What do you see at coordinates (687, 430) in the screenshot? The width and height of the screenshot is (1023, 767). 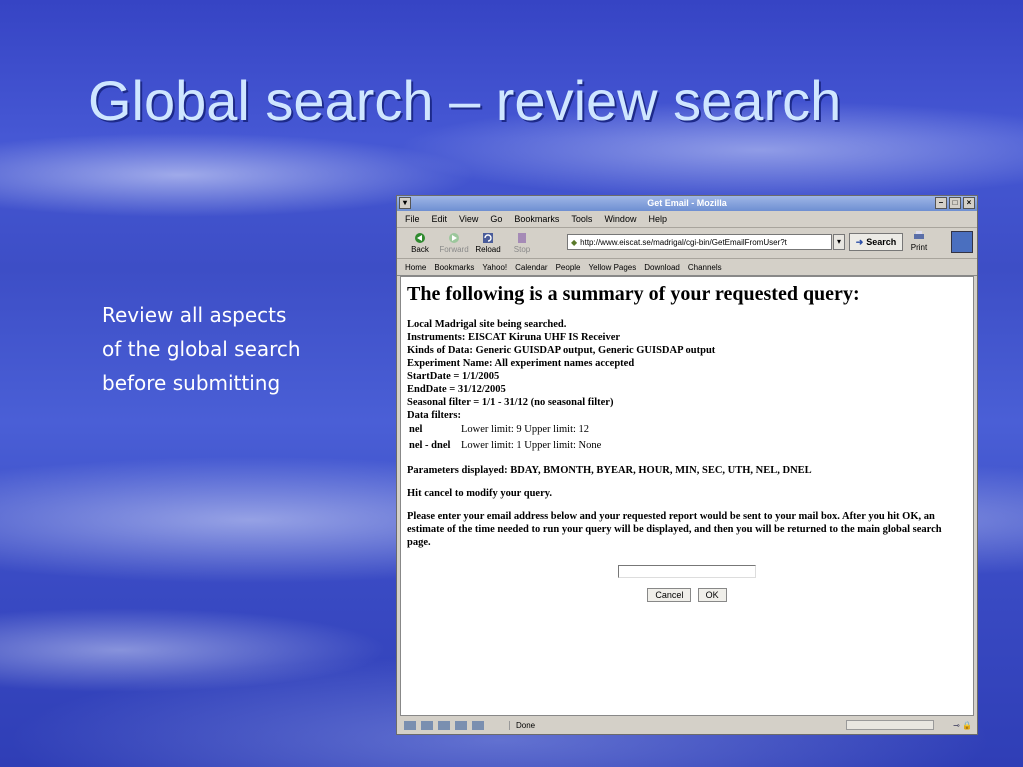 I see `filter-row: nel Lower limit: 9 Upper limit: 12` at bounding box center [687, 430].